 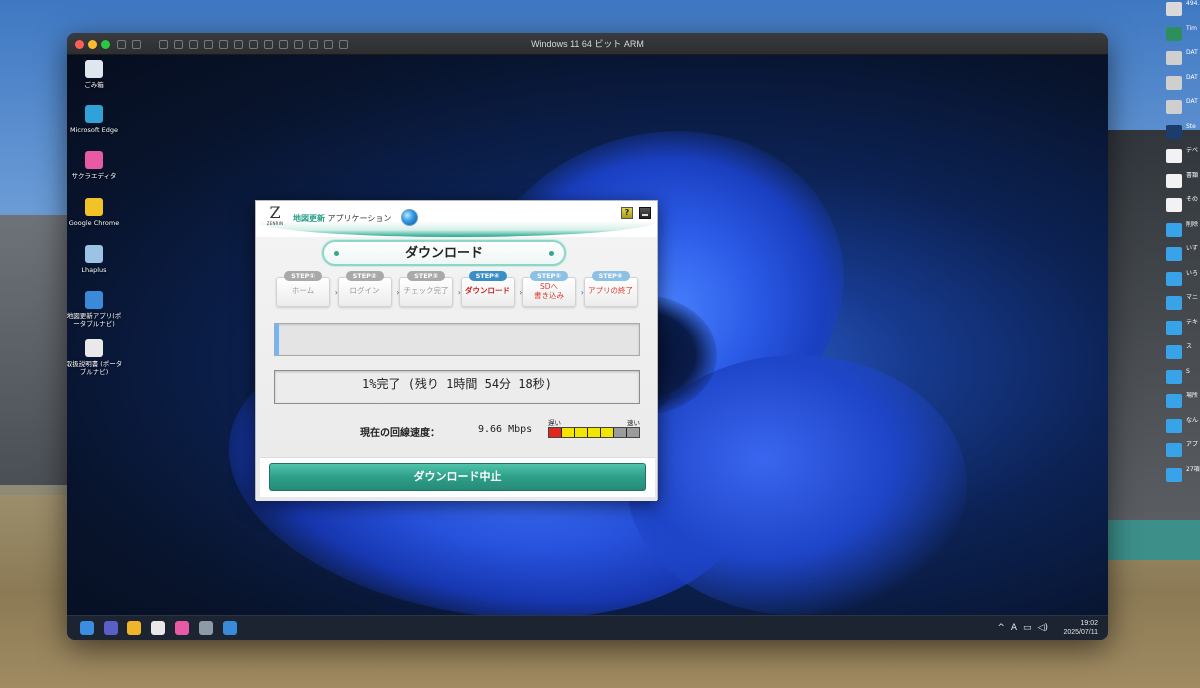 I want to click on mac-desktop-item: テキ, so click(x=1183, y=330).